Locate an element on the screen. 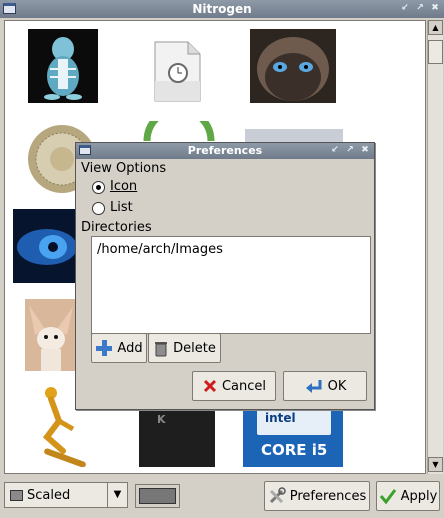 Image resolution: width=444 pixels, height=518 pixels. scaling-mode-select: Scaled ▼ is located at coordinates (66, 495).